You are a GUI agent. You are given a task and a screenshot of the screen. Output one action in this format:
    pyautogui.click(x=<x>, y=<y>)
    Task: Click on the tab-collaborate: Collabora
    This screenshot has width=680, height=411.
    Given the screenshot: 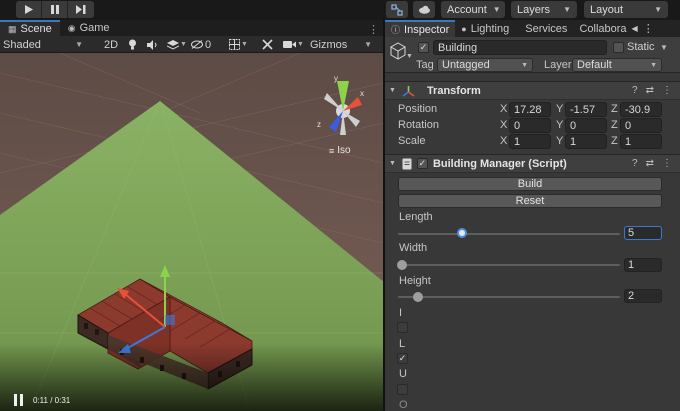 What is the action you would take?
    pyautogui.click(x=600, y=28)
    